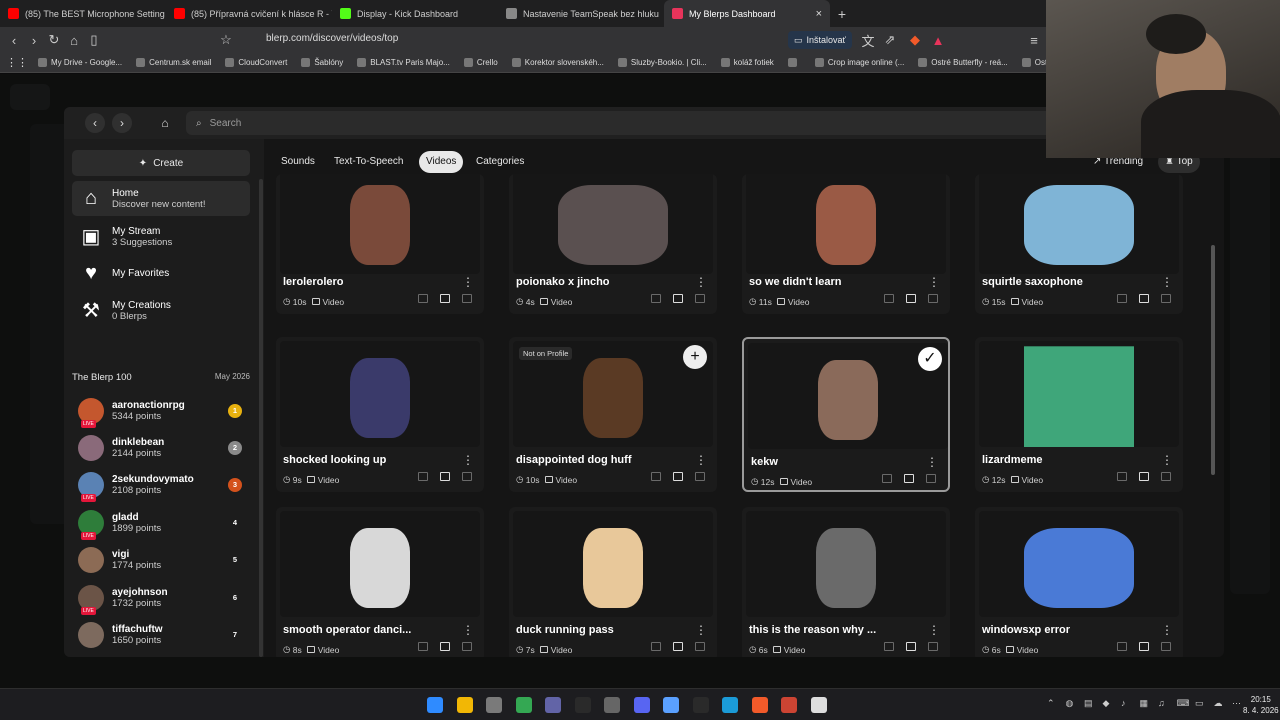 This screenshot has width=1280, height=720. What do you see at coordinates (1183, 703) in the screenshot?
I see `tray-icon: ⌨` at bounding box center [1183, 703].